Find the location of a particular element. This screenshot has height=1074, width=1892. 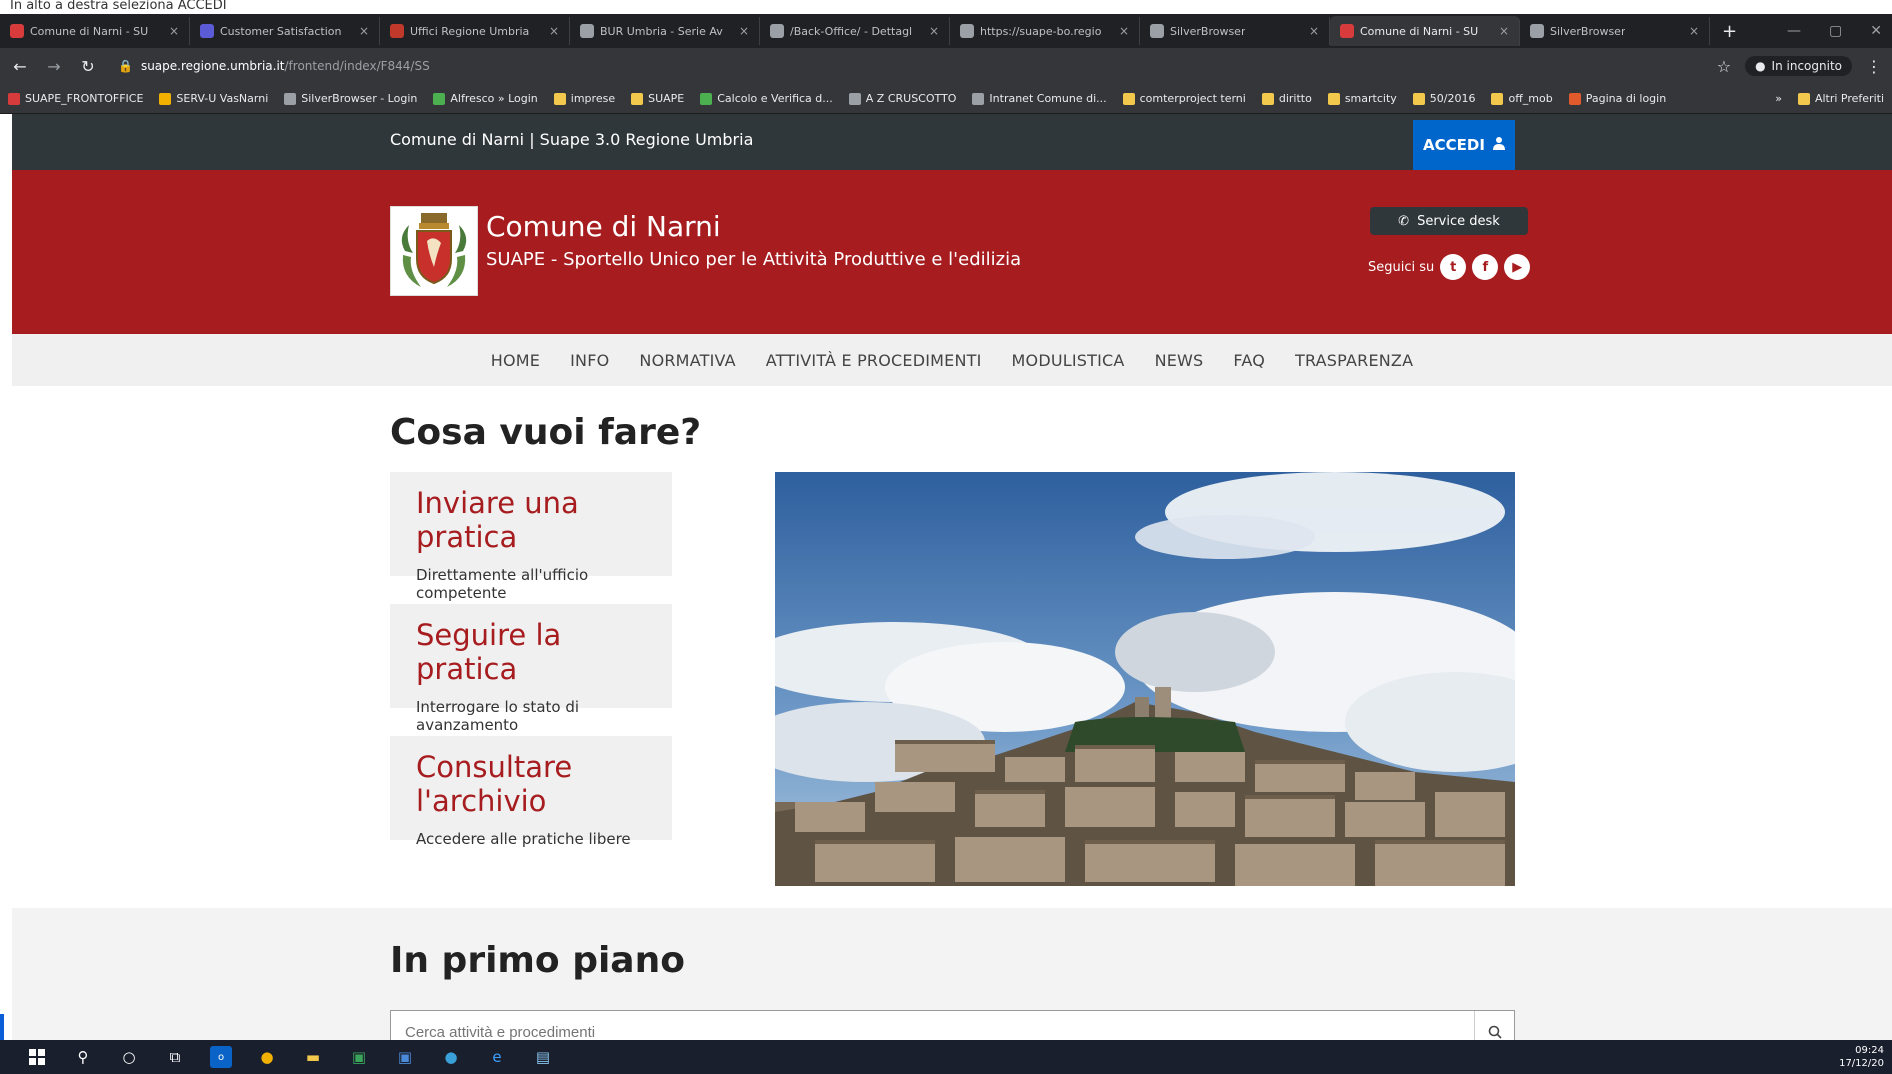

card-title: Inviare una pratica is located at coordinates (497, 520).